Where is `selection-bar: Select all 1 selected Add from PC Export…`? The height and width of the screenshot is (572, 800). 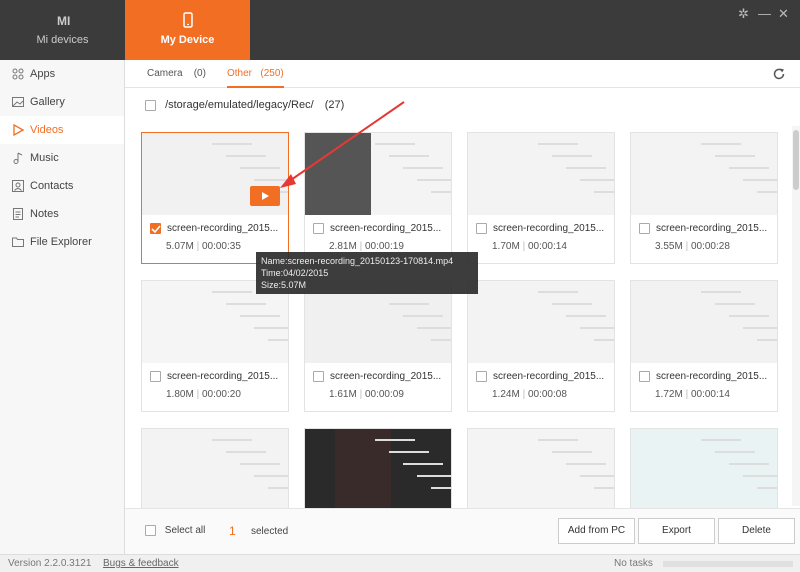 selection-bar: Select all 1 selected Add from PC Export… is located at coordinates (462, 531).